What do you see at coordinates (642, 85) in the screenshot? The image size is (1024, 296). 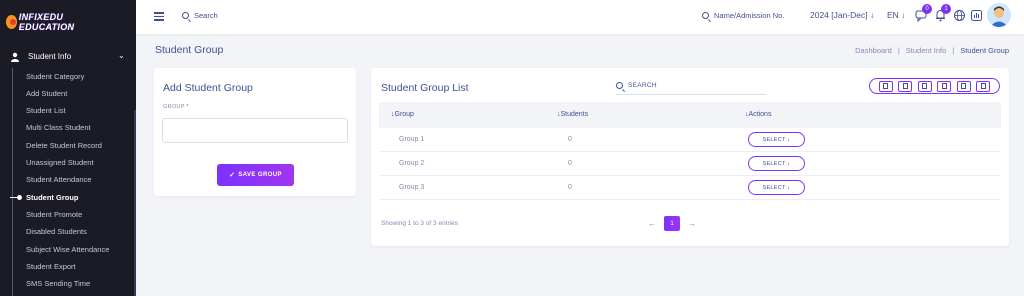 I see `table-search-placeholder: SEARCH` at bounding box center [642, 85].